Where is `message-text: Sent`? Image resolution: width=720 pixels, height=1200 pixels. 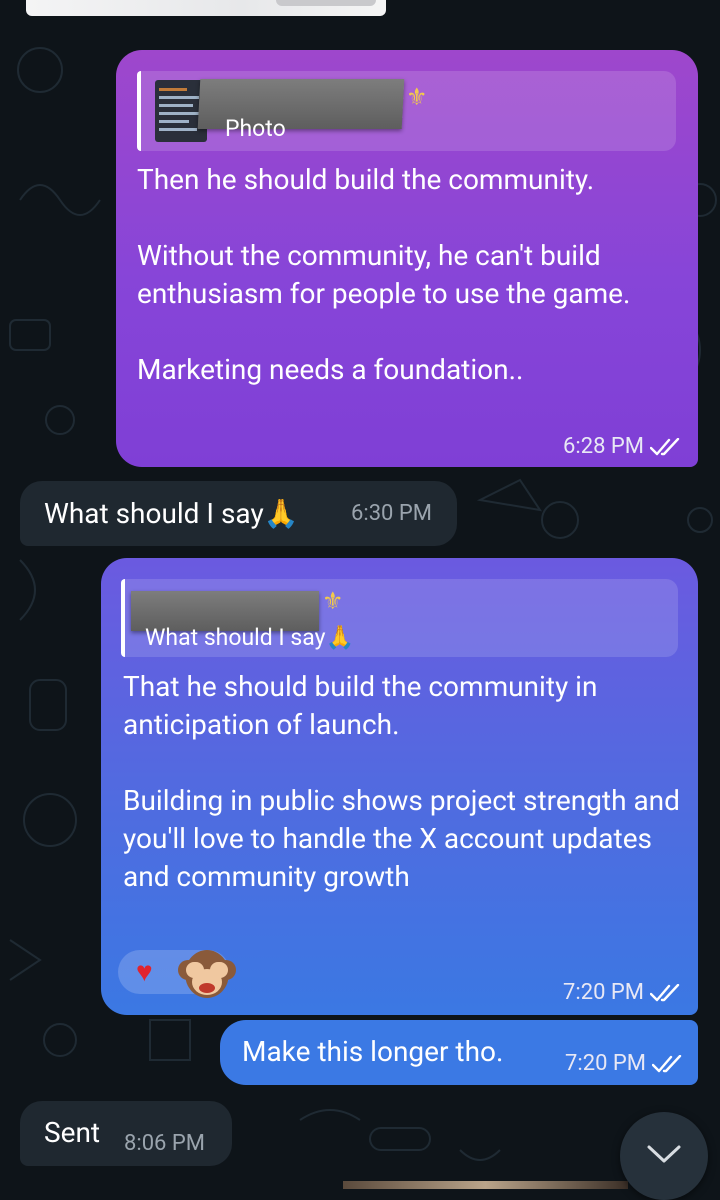
message-text: Sent is located at coordinates (72, 1132).